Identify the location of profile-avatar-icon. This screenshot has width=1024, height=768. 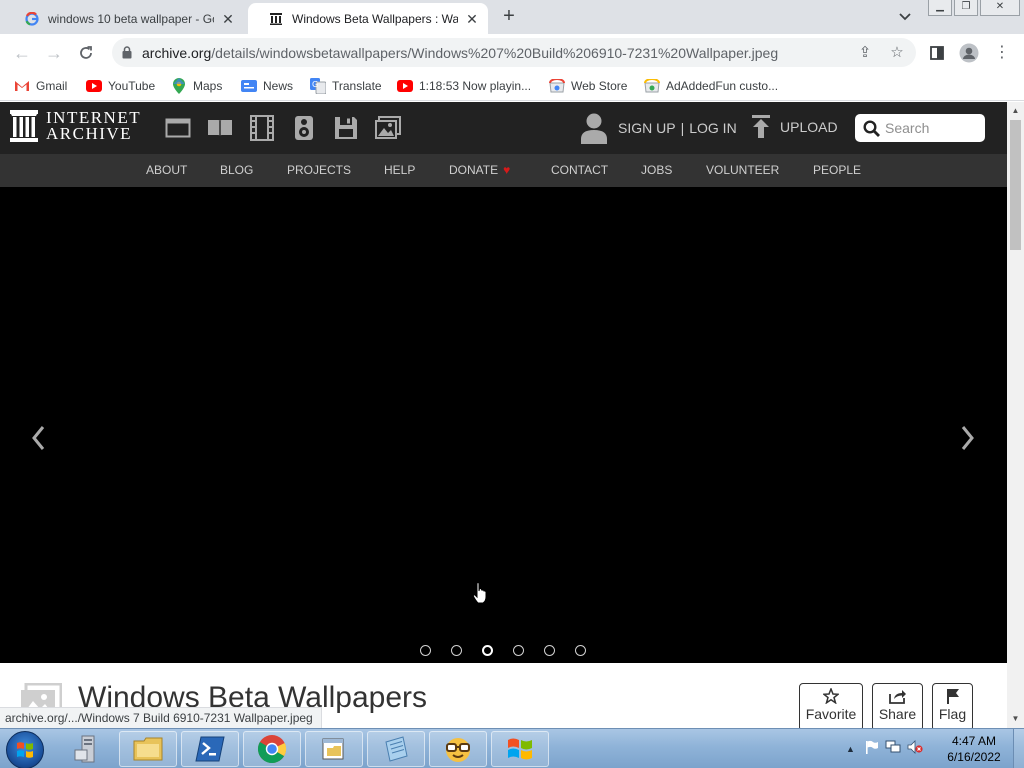
(969, 53).